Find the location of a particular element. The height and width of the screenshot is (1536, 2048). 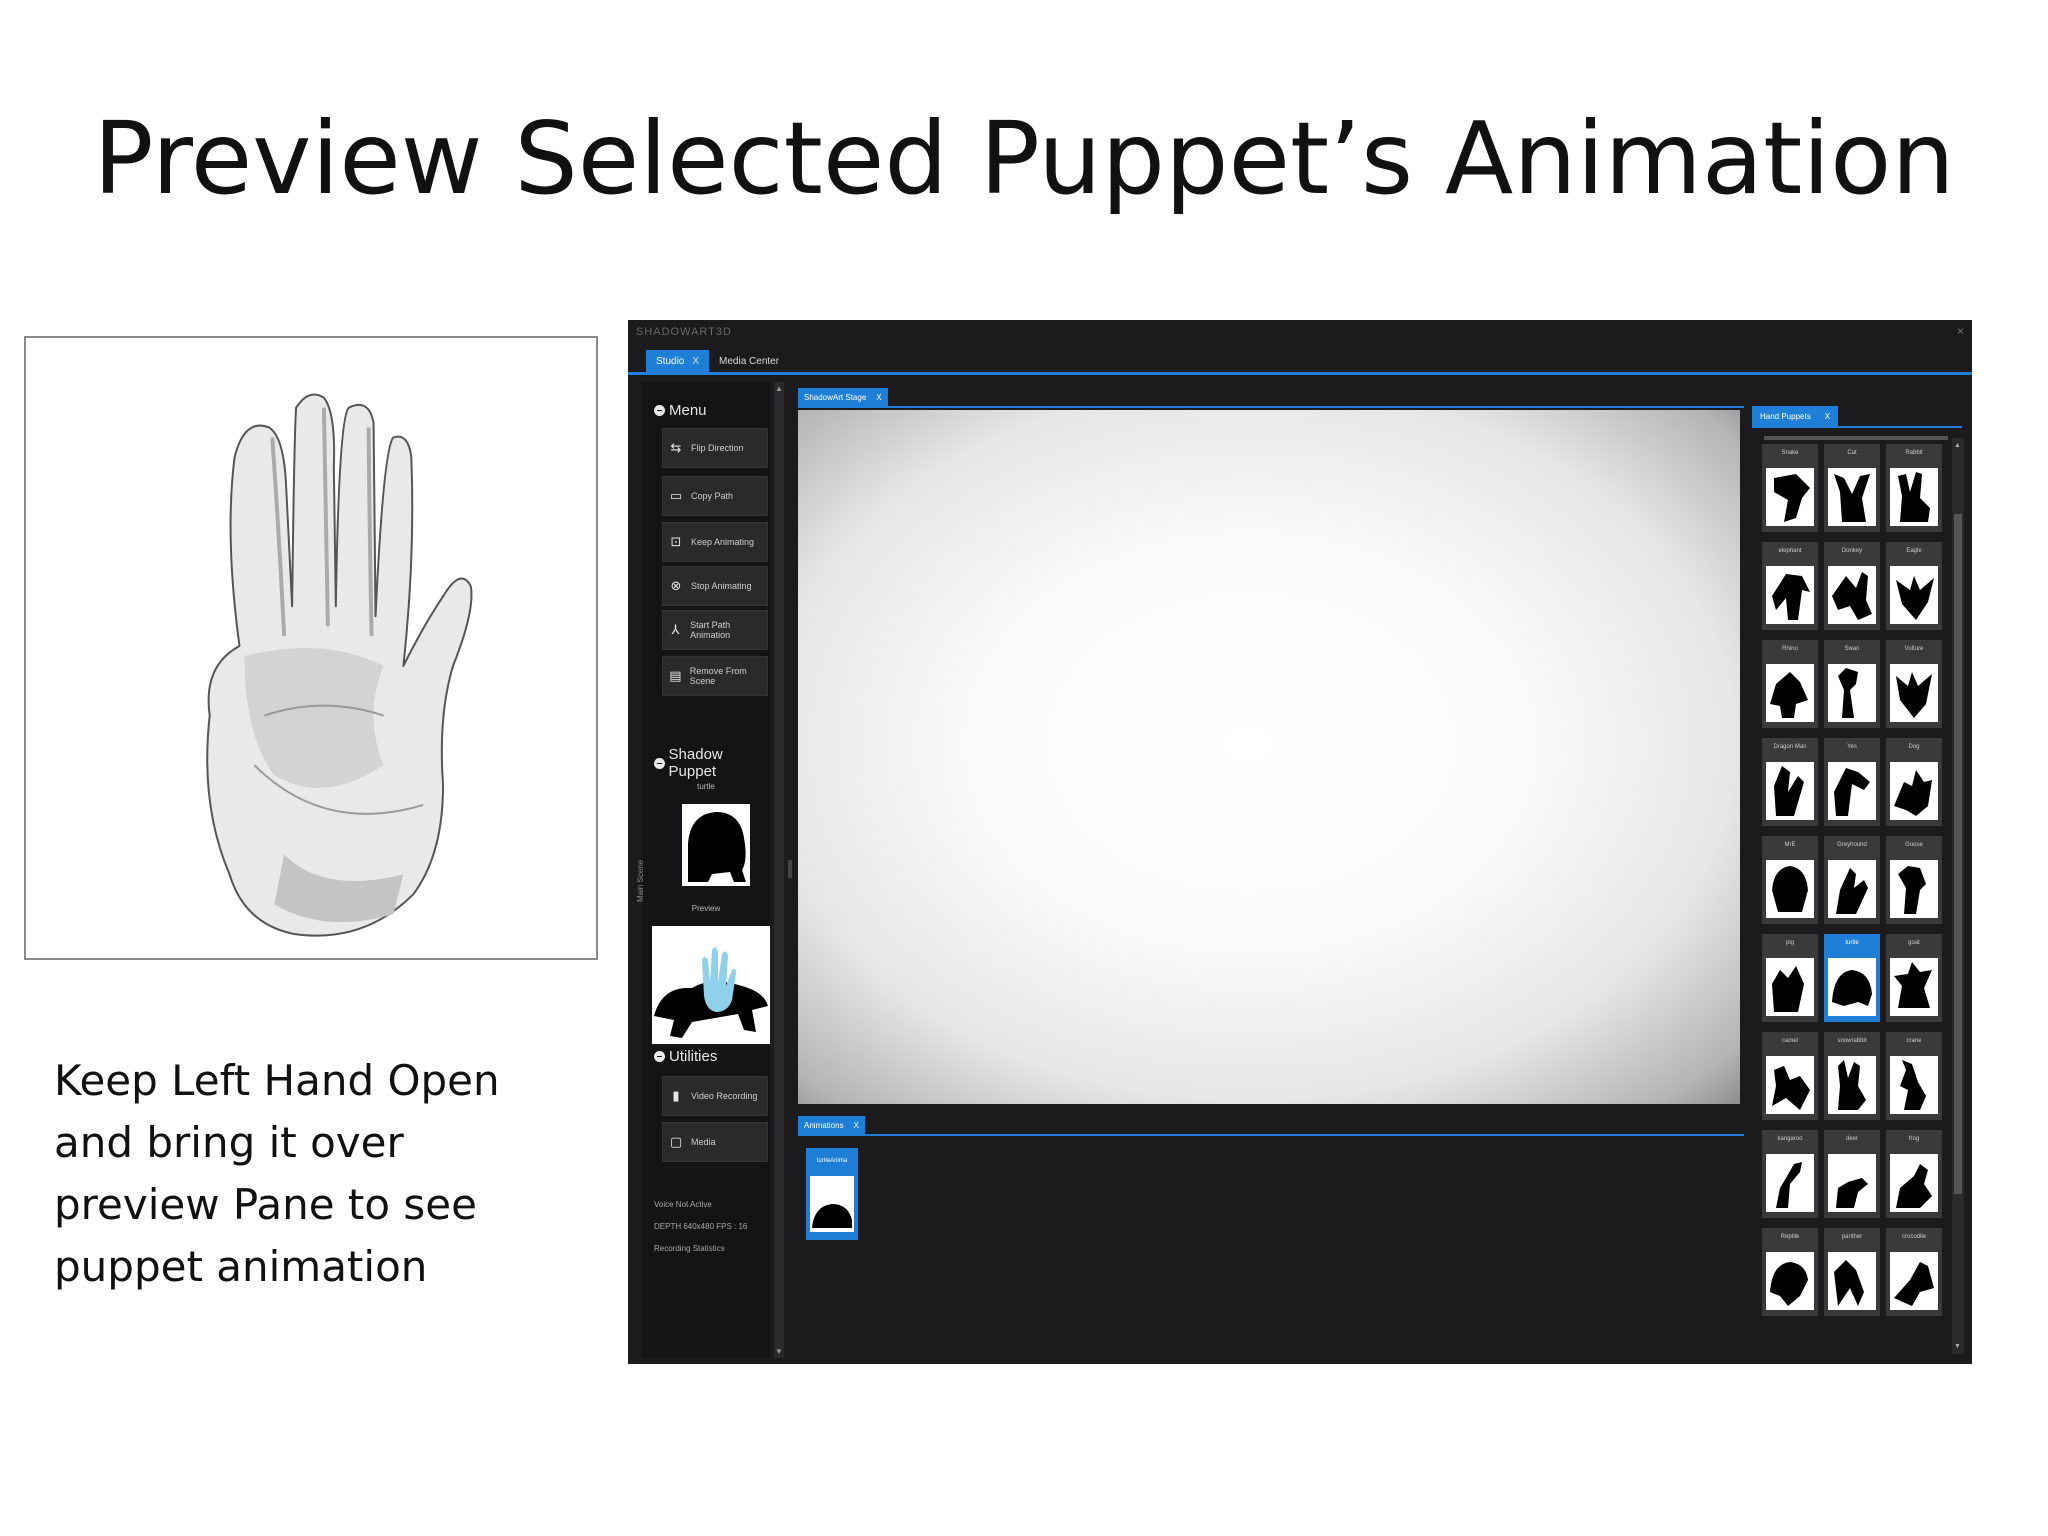

hand-puppet-item: panther is located at coordinates (1852, 1272).